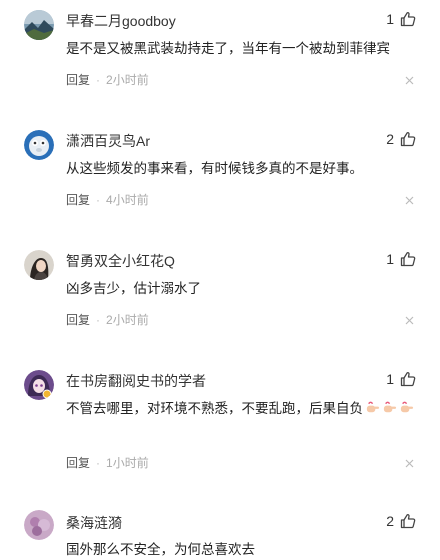 The image size is (440, 560). Describe the element at coordinates (127, 200) in the screenshot. I see `timestamp: 4小时前` at that location.